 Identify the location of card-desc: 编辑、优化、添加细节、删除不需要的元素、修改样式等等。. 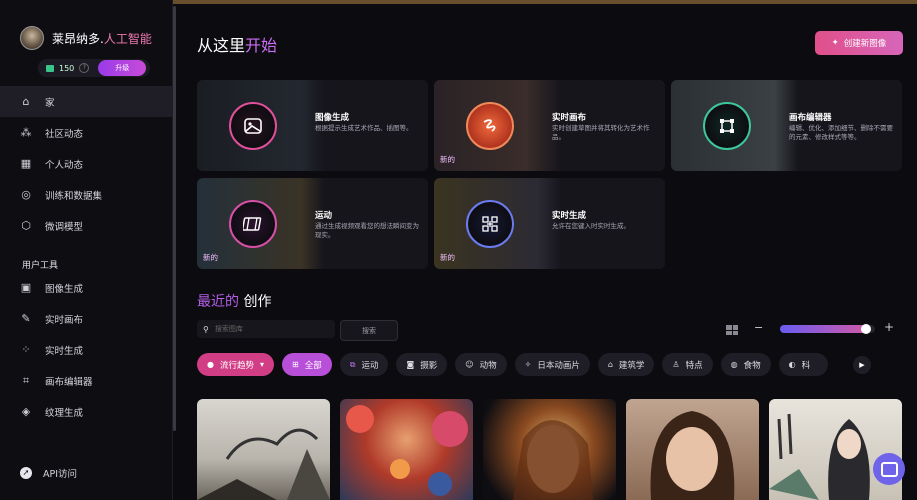
(841, 132).